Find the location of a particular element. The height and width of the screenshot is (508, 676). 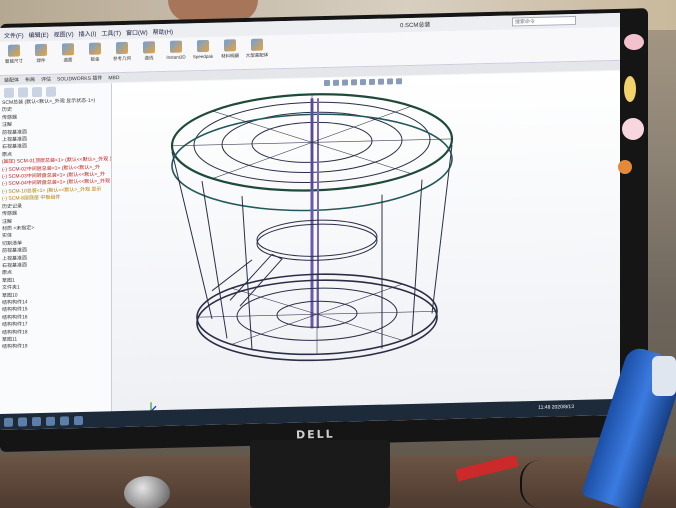

menu-help: 帮助(H) is located at coordinates (163, 30).